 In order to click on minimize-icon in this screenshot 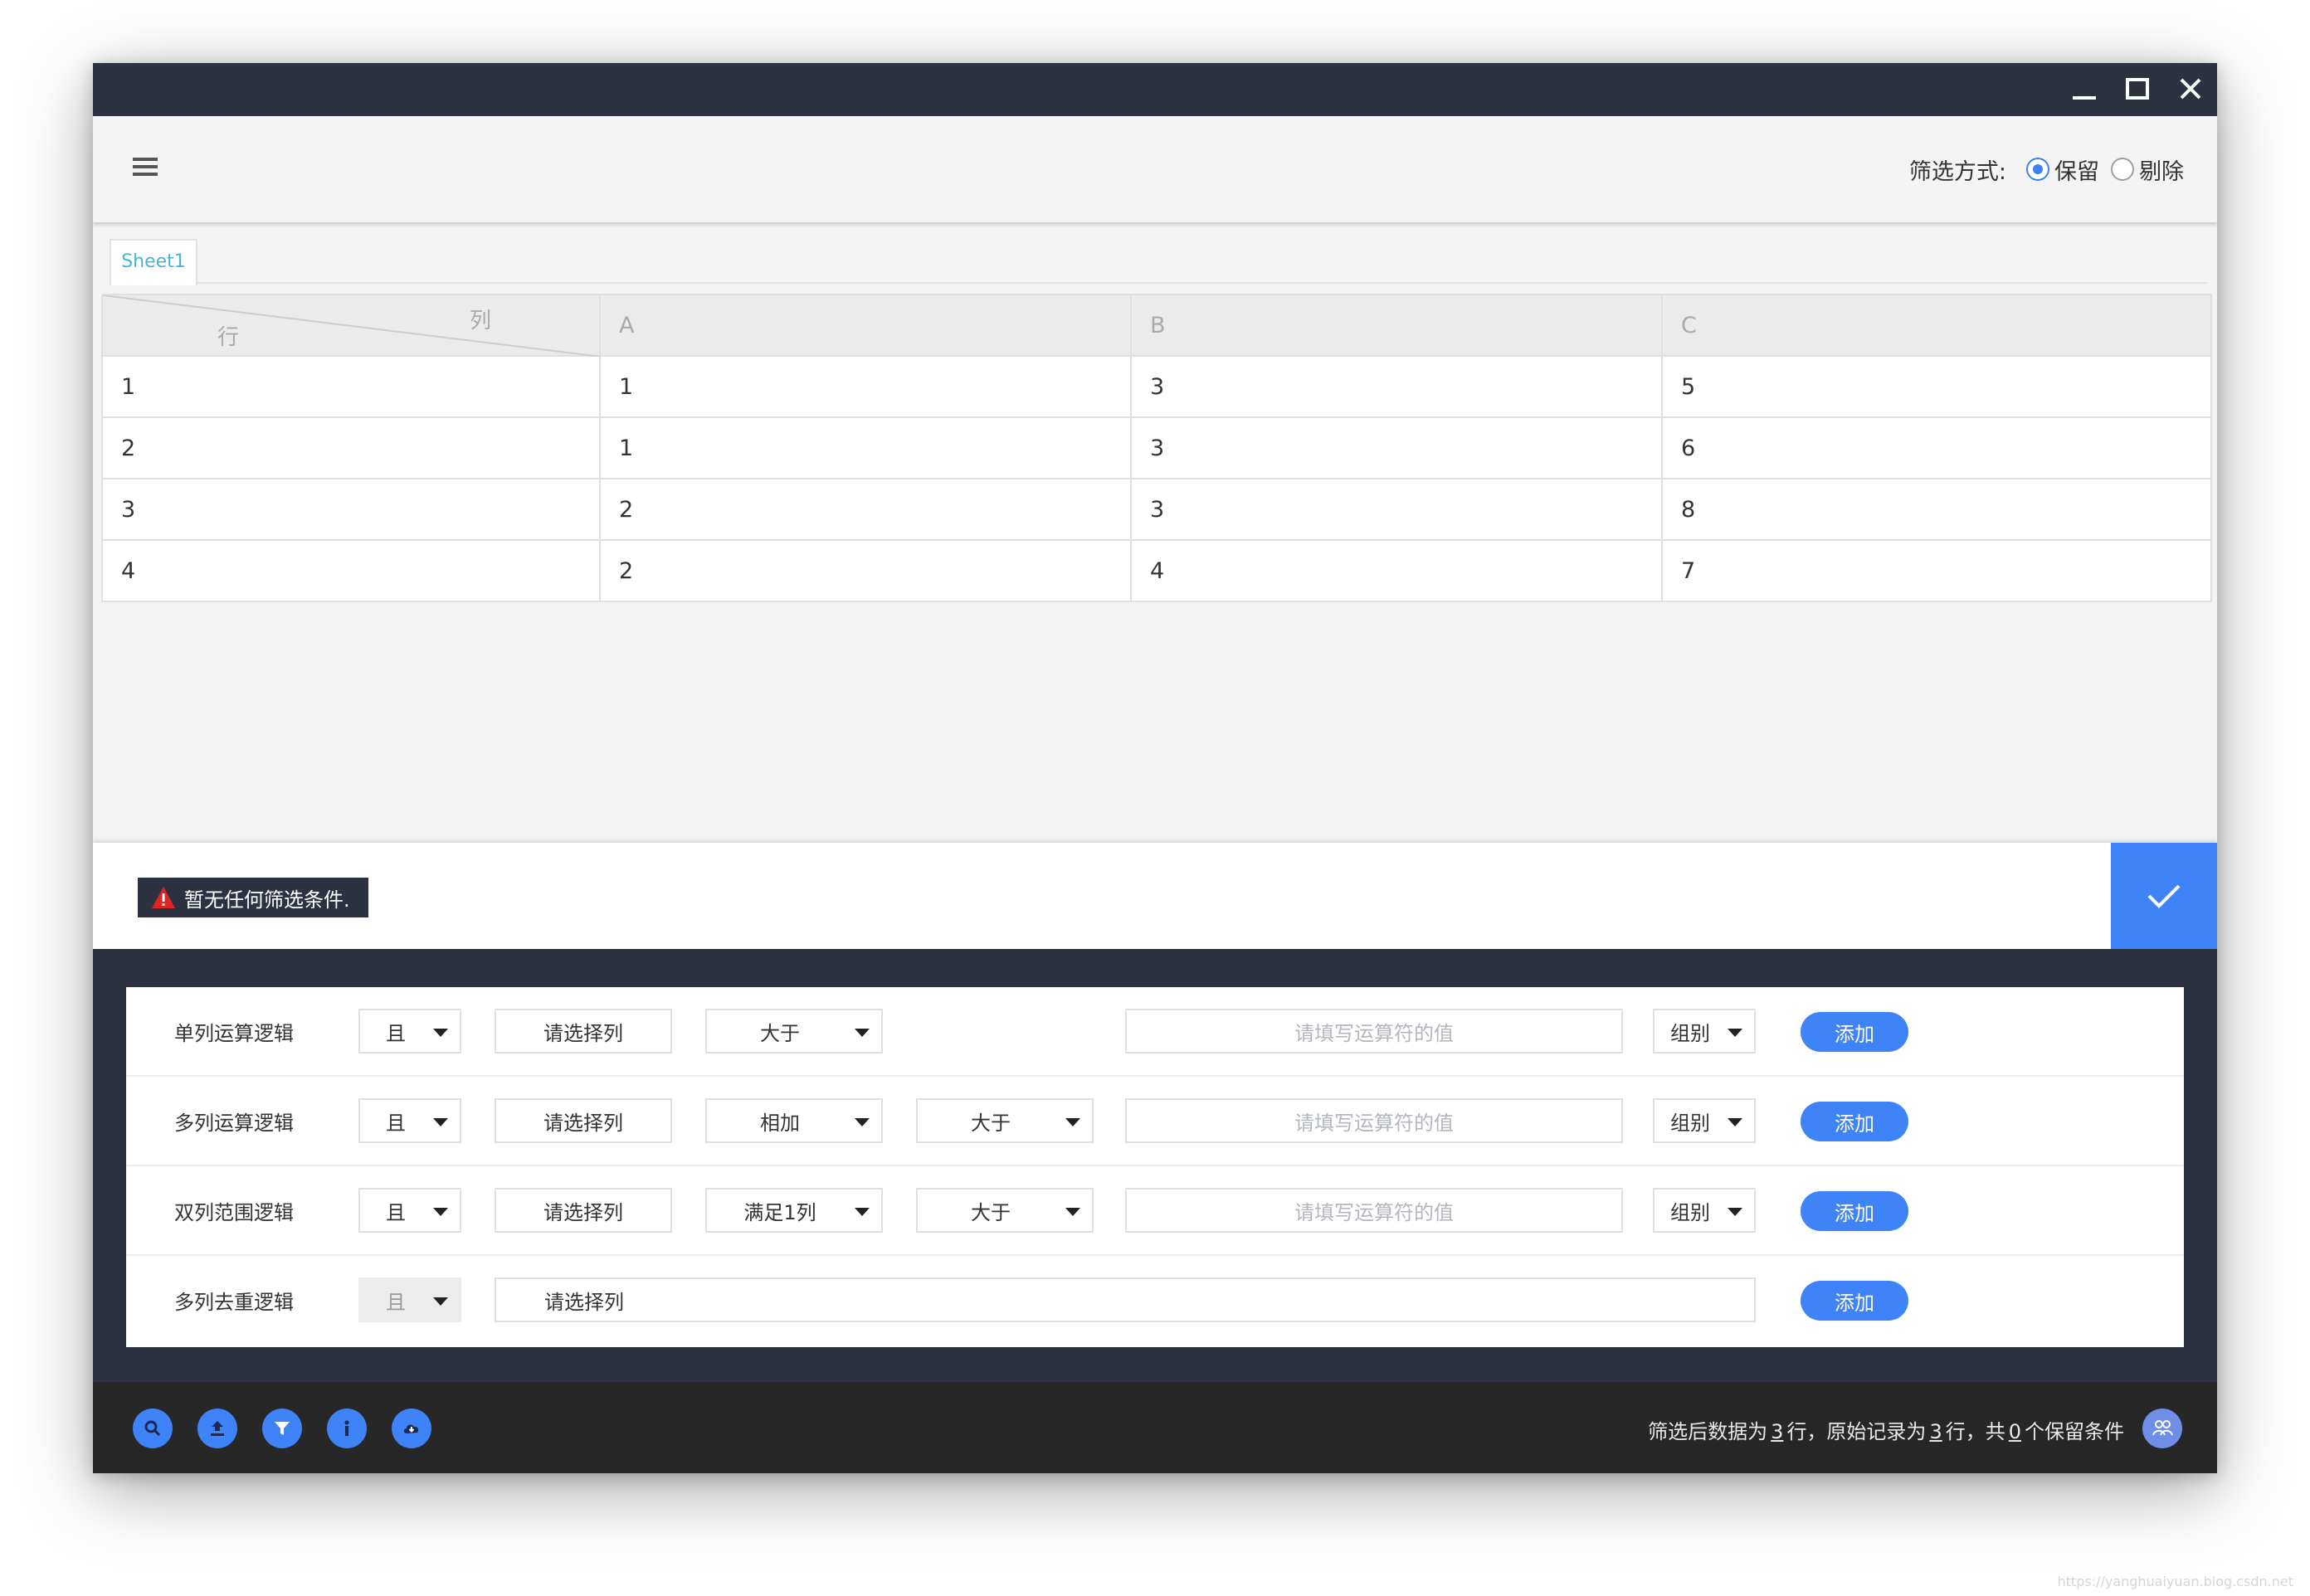, I will do `click(2084, 98)`.